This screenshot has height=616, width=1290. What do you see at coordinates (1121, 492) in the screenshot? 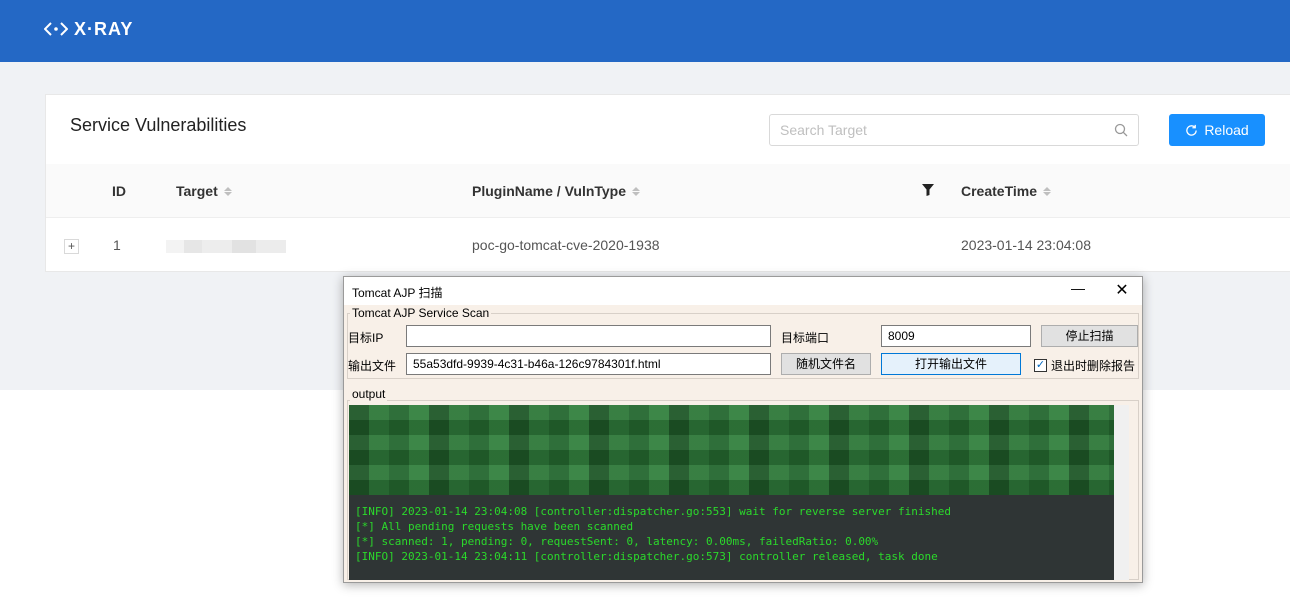
I see `console-scrollbar` at bounding box center [1121, 492].